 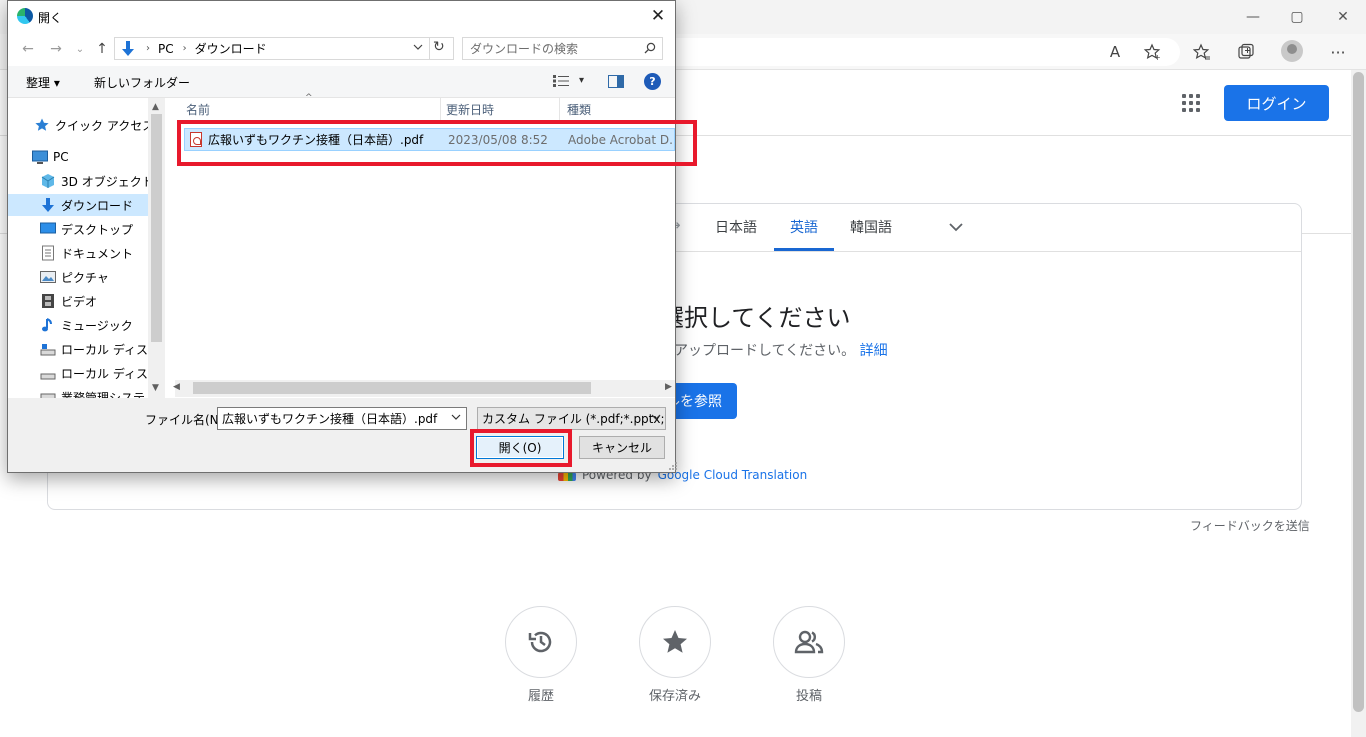 What do you see at coordinates (97, 229) in the screenshot?
I see `tree-label: デスクトップ` at bounding box center [97, 229].